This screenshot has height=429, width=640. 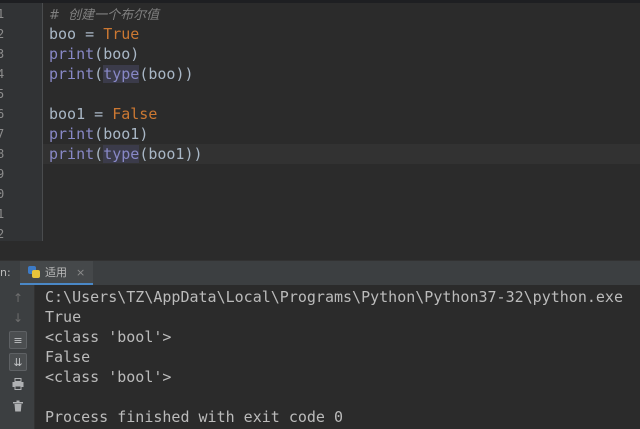 What do you see at coordinates (344, 74) in the screenshot?
I see `code-line-print-type-boo: print(type(boo))` at bounding box center [344, 74].